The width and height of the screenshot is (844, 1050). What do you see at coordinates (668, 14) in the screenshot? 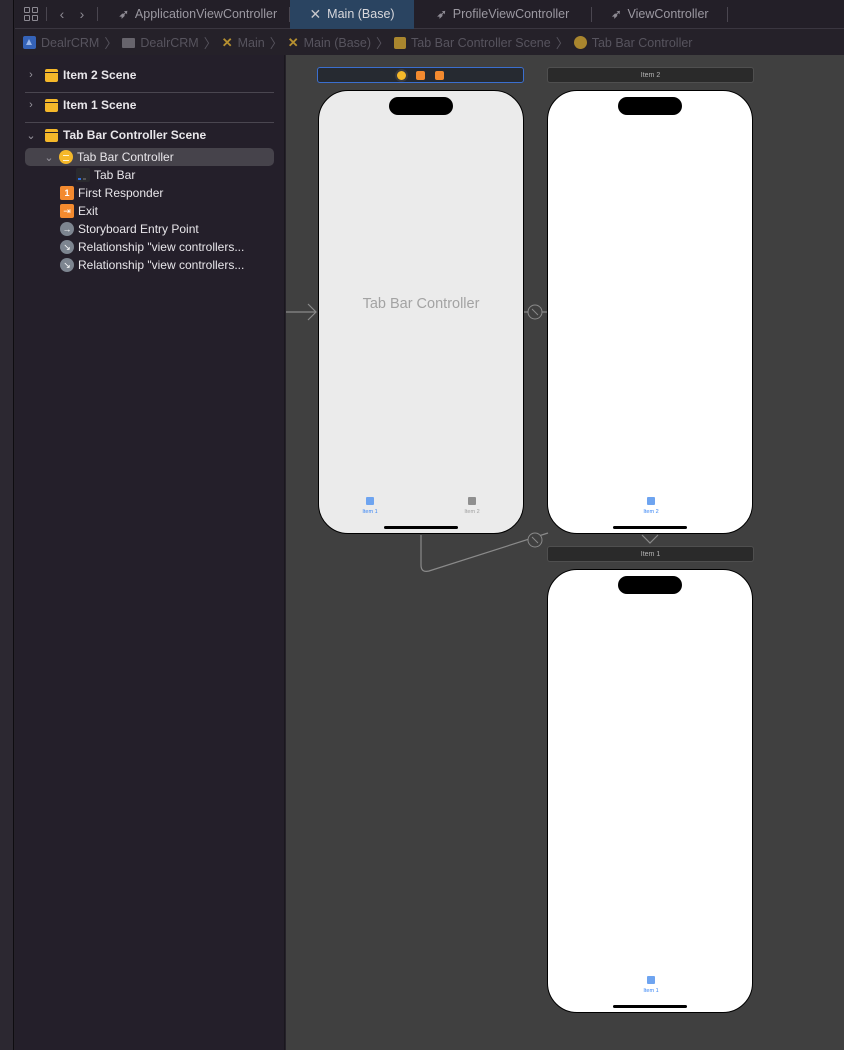
I see `tab-label: ViewController` at bounding box center [668, 14].